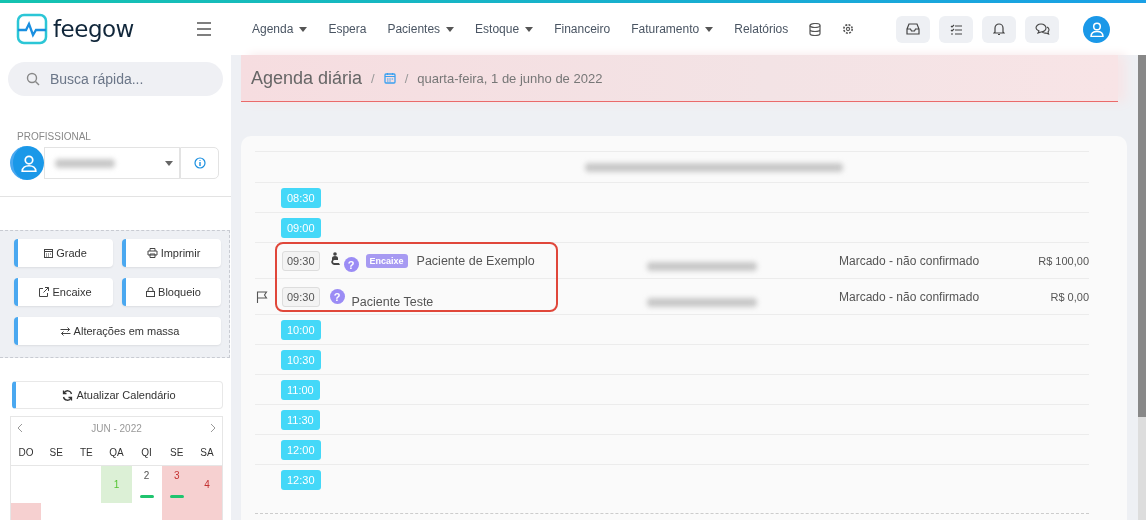  What do you see at coordinates (1069, 296) in the screenshot?
I see `price: R$ 0,00` at bounding box center [1069, 296].